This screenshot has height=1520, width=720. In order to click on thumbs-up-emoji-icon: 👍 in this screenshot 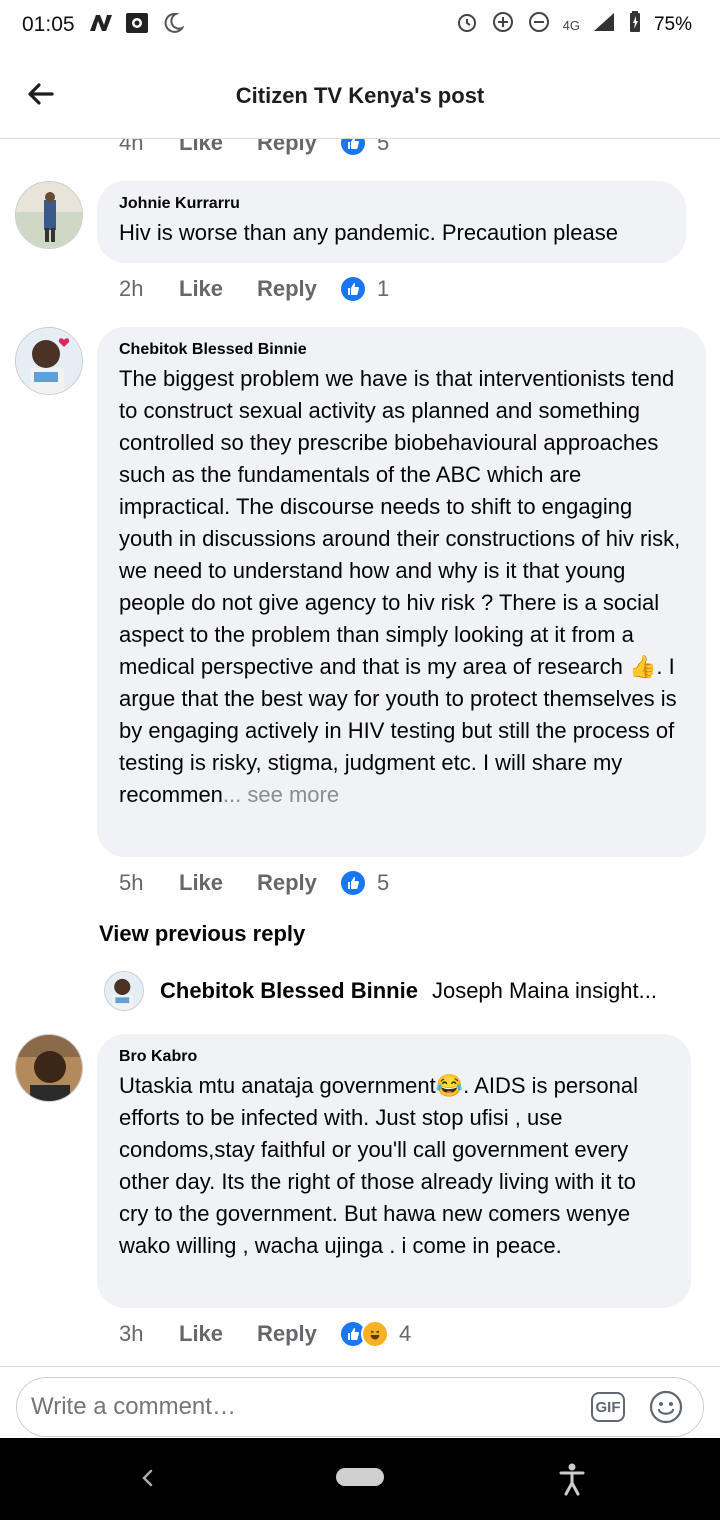, I will do `click(642, 666)`.